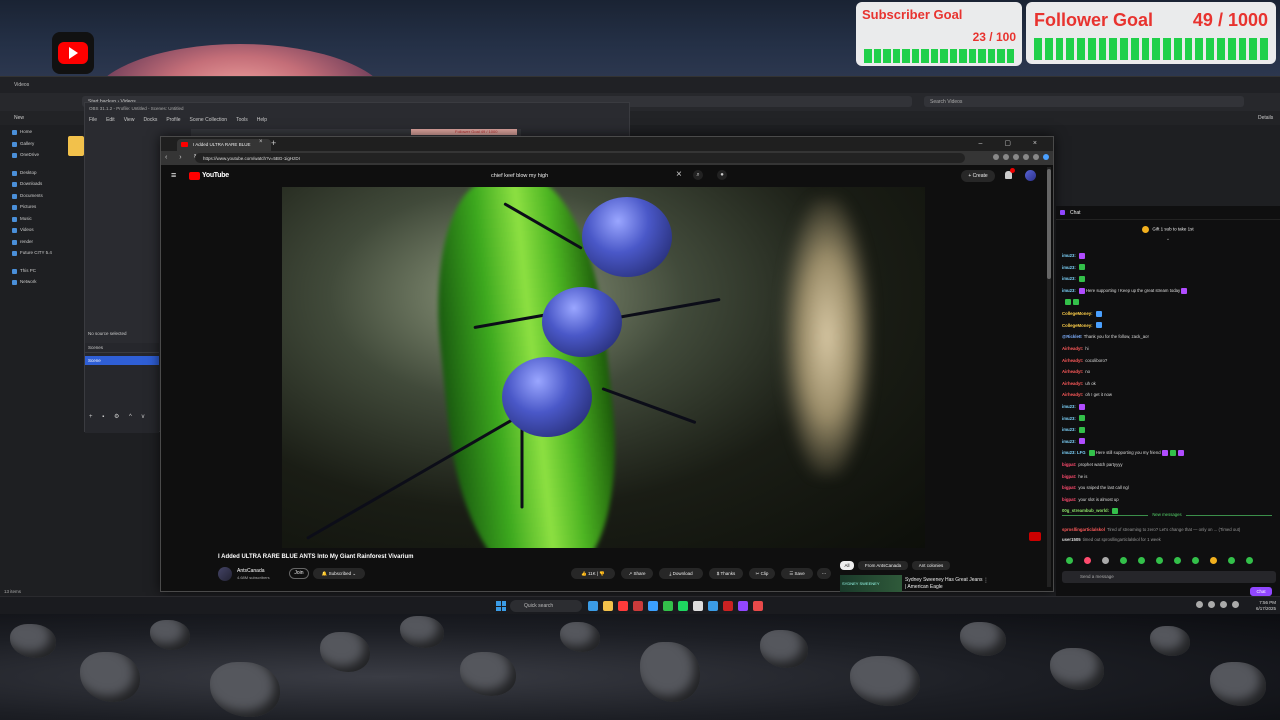  Describe the element at coordinates (1083, 529) in the screenshot. I see `chat-username: sprosllingarticlalskol` at that location.